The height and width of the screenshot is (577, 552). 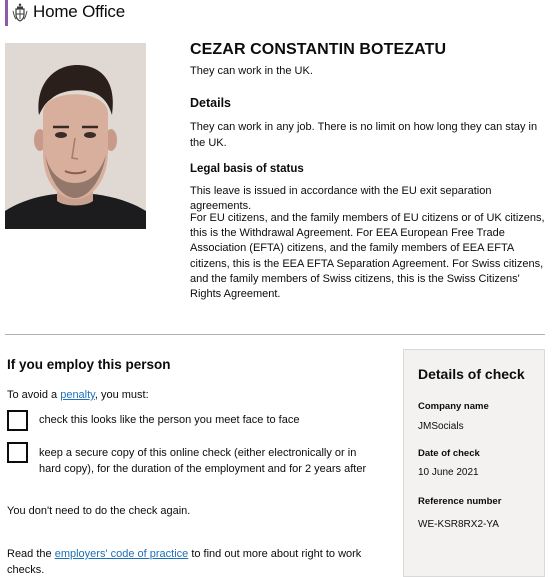 I want to click on reference-number-value: WE-KSR8RX2-YA, so click(x=458, y=524).